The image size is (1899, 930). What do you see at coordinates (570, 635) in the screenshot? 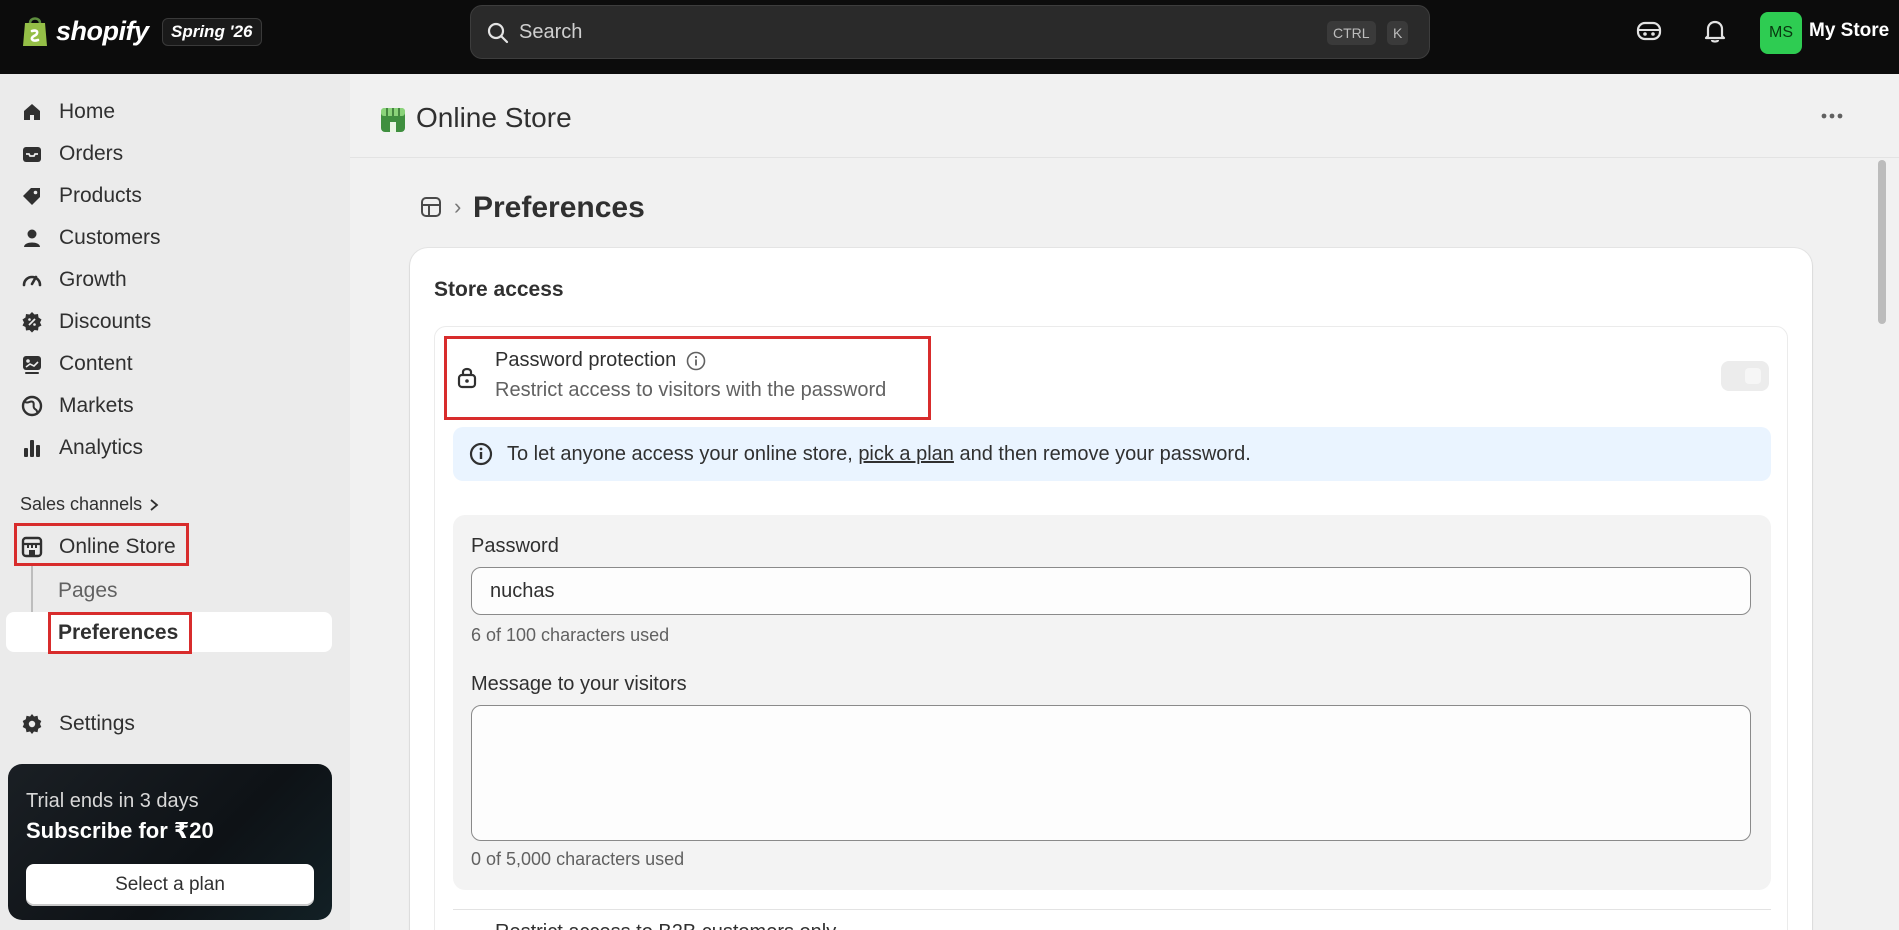
I see `password-char-count: 6 of 100 characters used` at bounding box center [570, 635].